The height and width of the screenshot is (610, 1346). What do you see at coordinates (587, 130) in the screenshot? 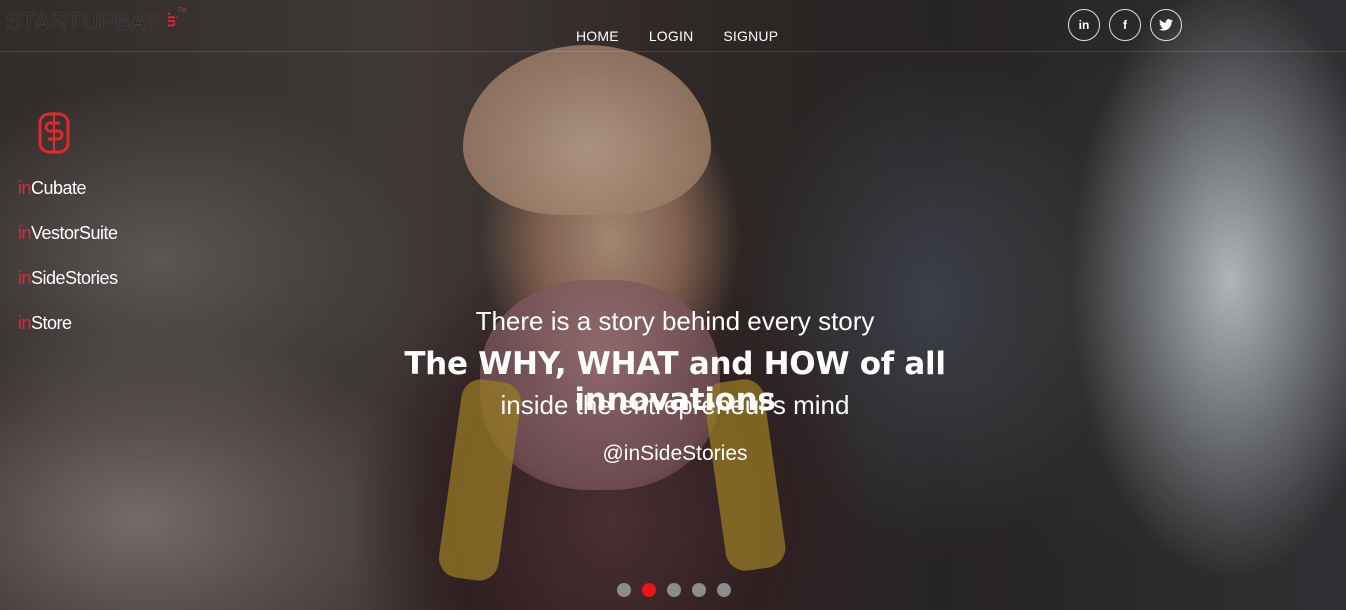
I see `hero-photo-hat` at bounding box center [587, 130].